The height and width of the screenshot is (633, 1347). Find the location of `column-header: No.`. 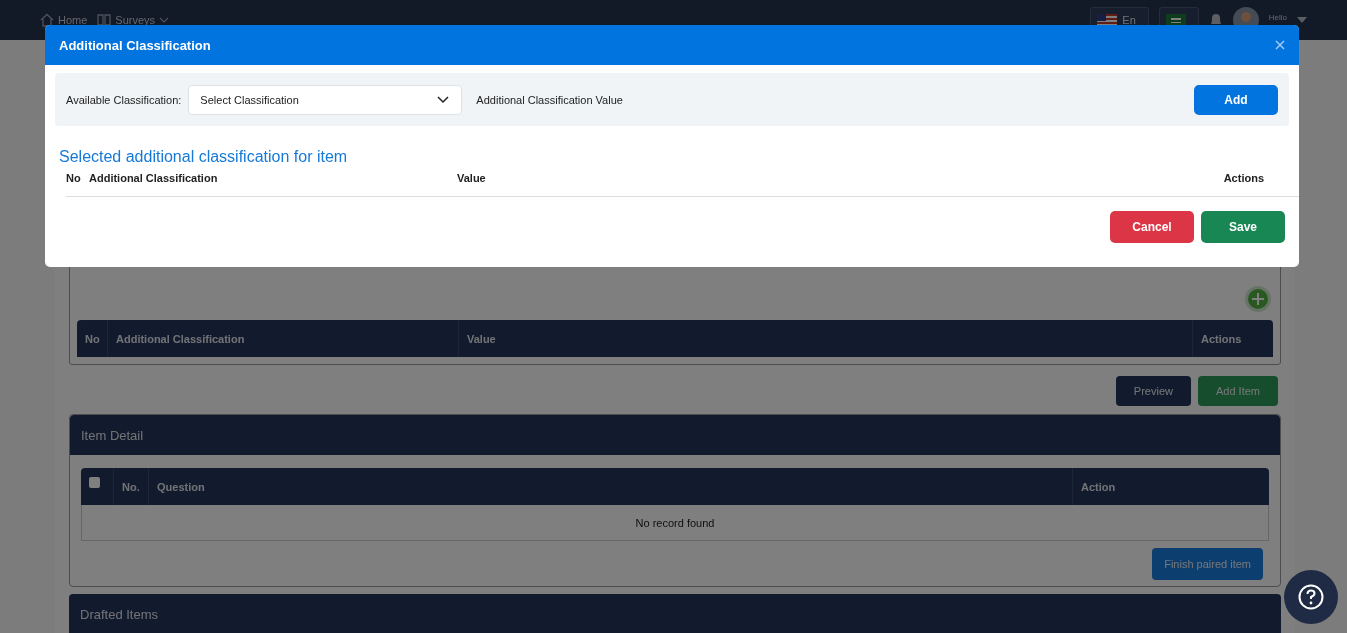

column-header: No. is located at coordinates (131, 486).